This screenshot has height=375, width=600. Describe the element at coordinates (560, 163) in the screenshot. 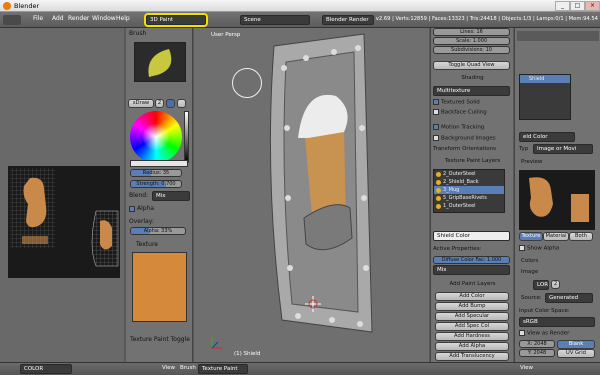

I see `preview-header: Preview` at that location.